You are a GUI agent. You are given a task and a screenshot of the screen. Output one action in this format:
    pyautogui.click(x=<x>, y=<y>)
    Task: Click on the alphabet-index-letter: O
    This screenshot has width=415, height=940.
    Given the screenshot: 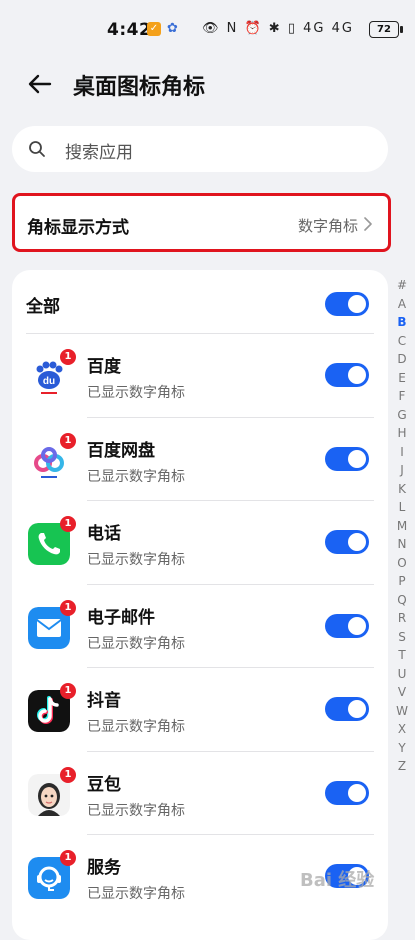 What is the action you would take?
    pyautogui.click(x=402, y=563)
    